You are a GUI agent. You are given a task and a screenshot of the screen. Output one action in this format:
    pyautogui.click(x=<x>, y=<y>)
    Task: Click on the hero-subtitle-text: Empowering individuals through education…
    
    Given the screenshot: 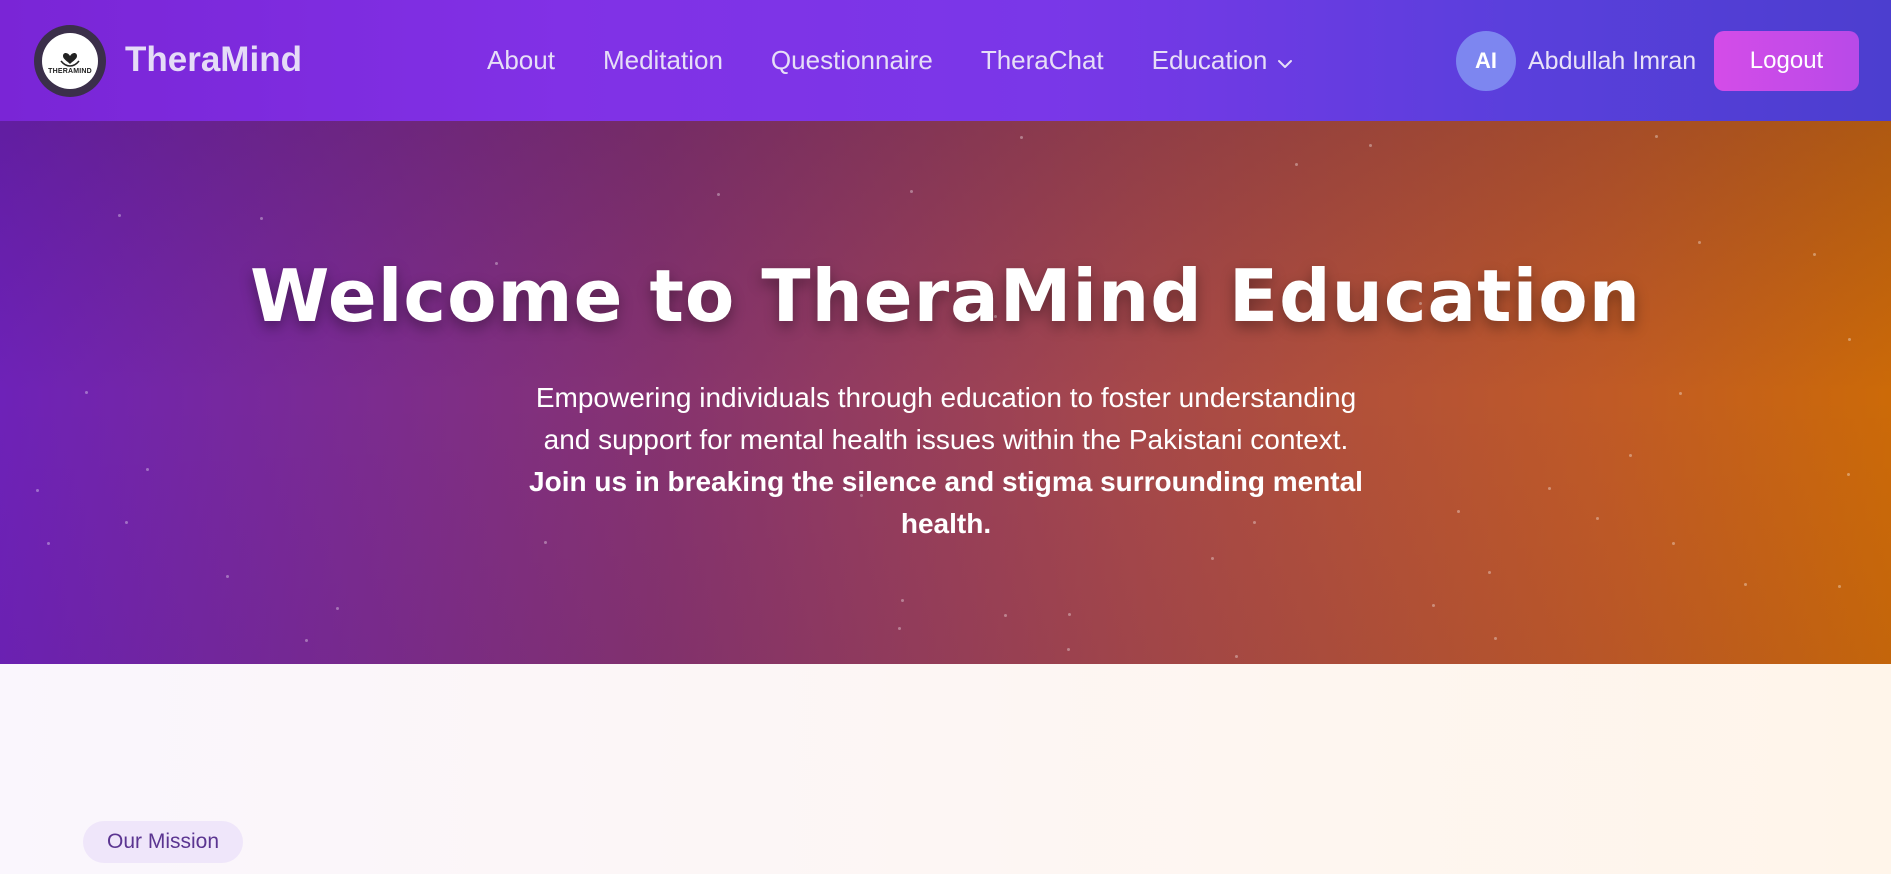 What is the action you would take?
    pyautogui.click(x=946, y=418)
    